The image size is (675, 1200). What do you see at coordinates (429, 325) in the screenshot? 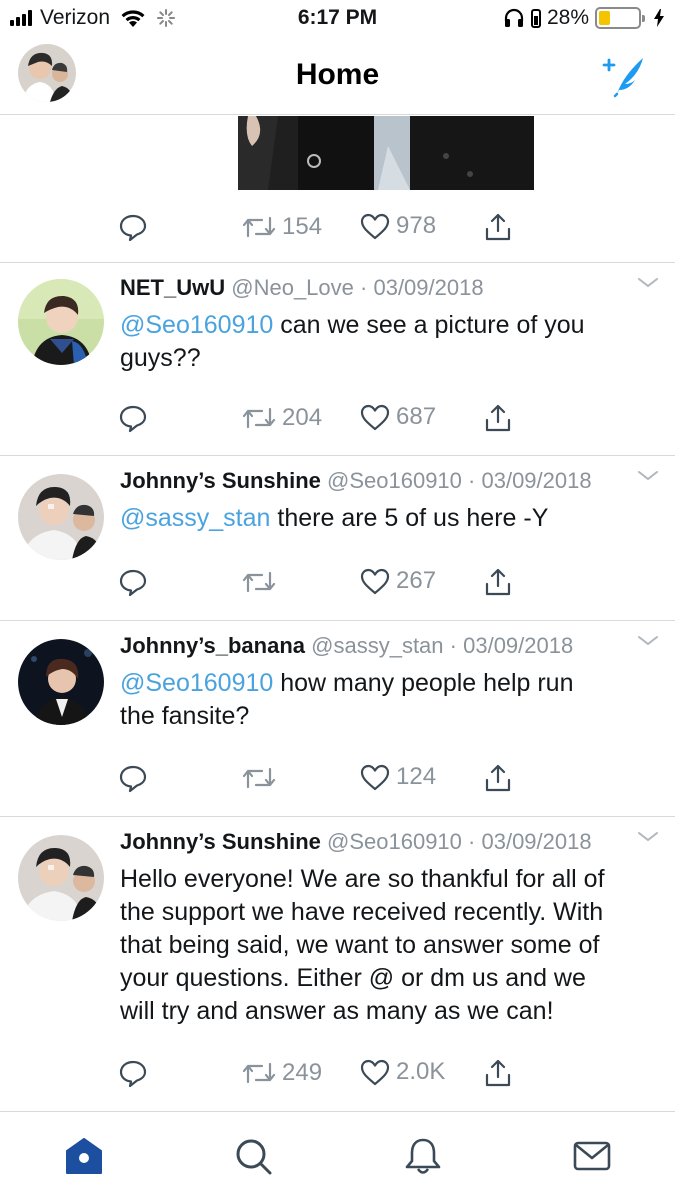
I see `tweet-text-line: can we see a picture of you` at bounding box center [429, 325].